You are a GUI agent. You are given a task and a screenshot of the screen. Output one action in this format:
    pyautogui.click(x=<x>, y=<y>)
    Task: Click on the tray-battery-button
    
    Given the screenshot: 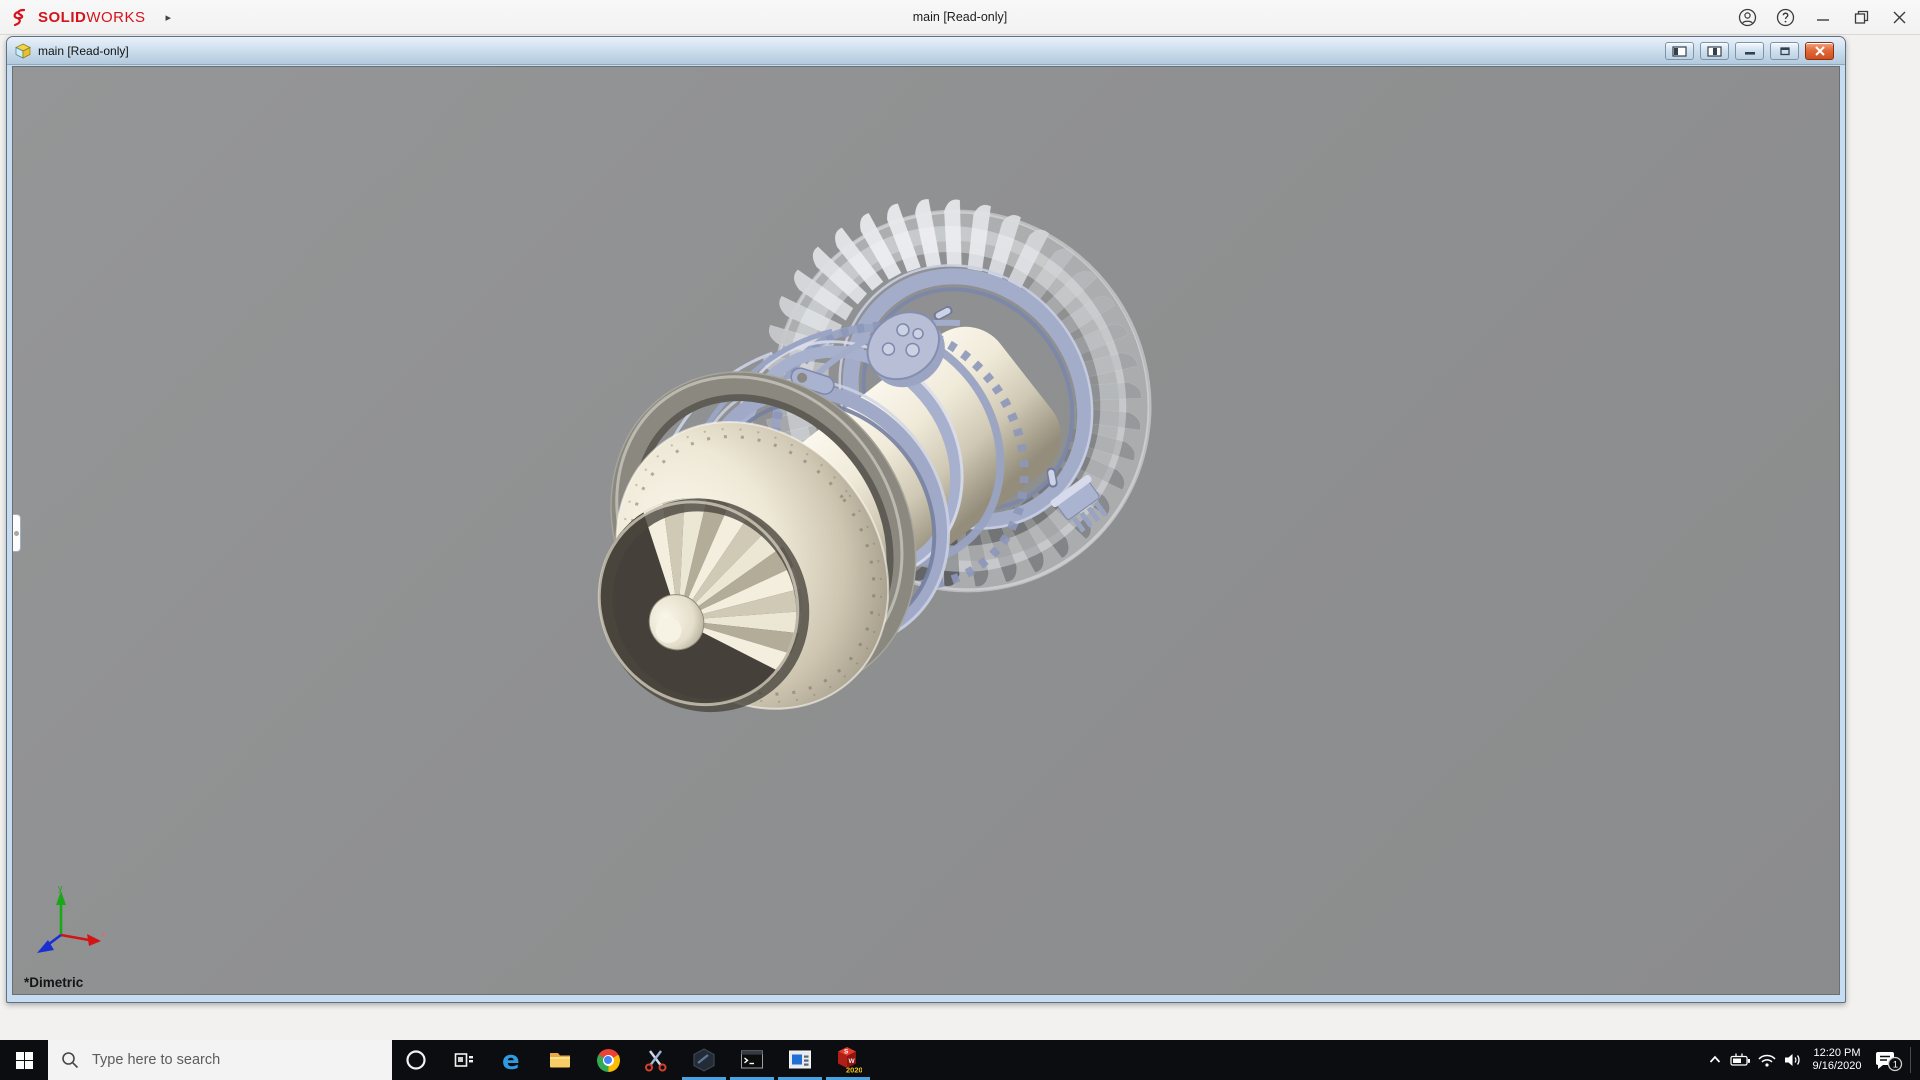 What is the action you would take?
    pyautogui.click(x=1741, y=1060)
    